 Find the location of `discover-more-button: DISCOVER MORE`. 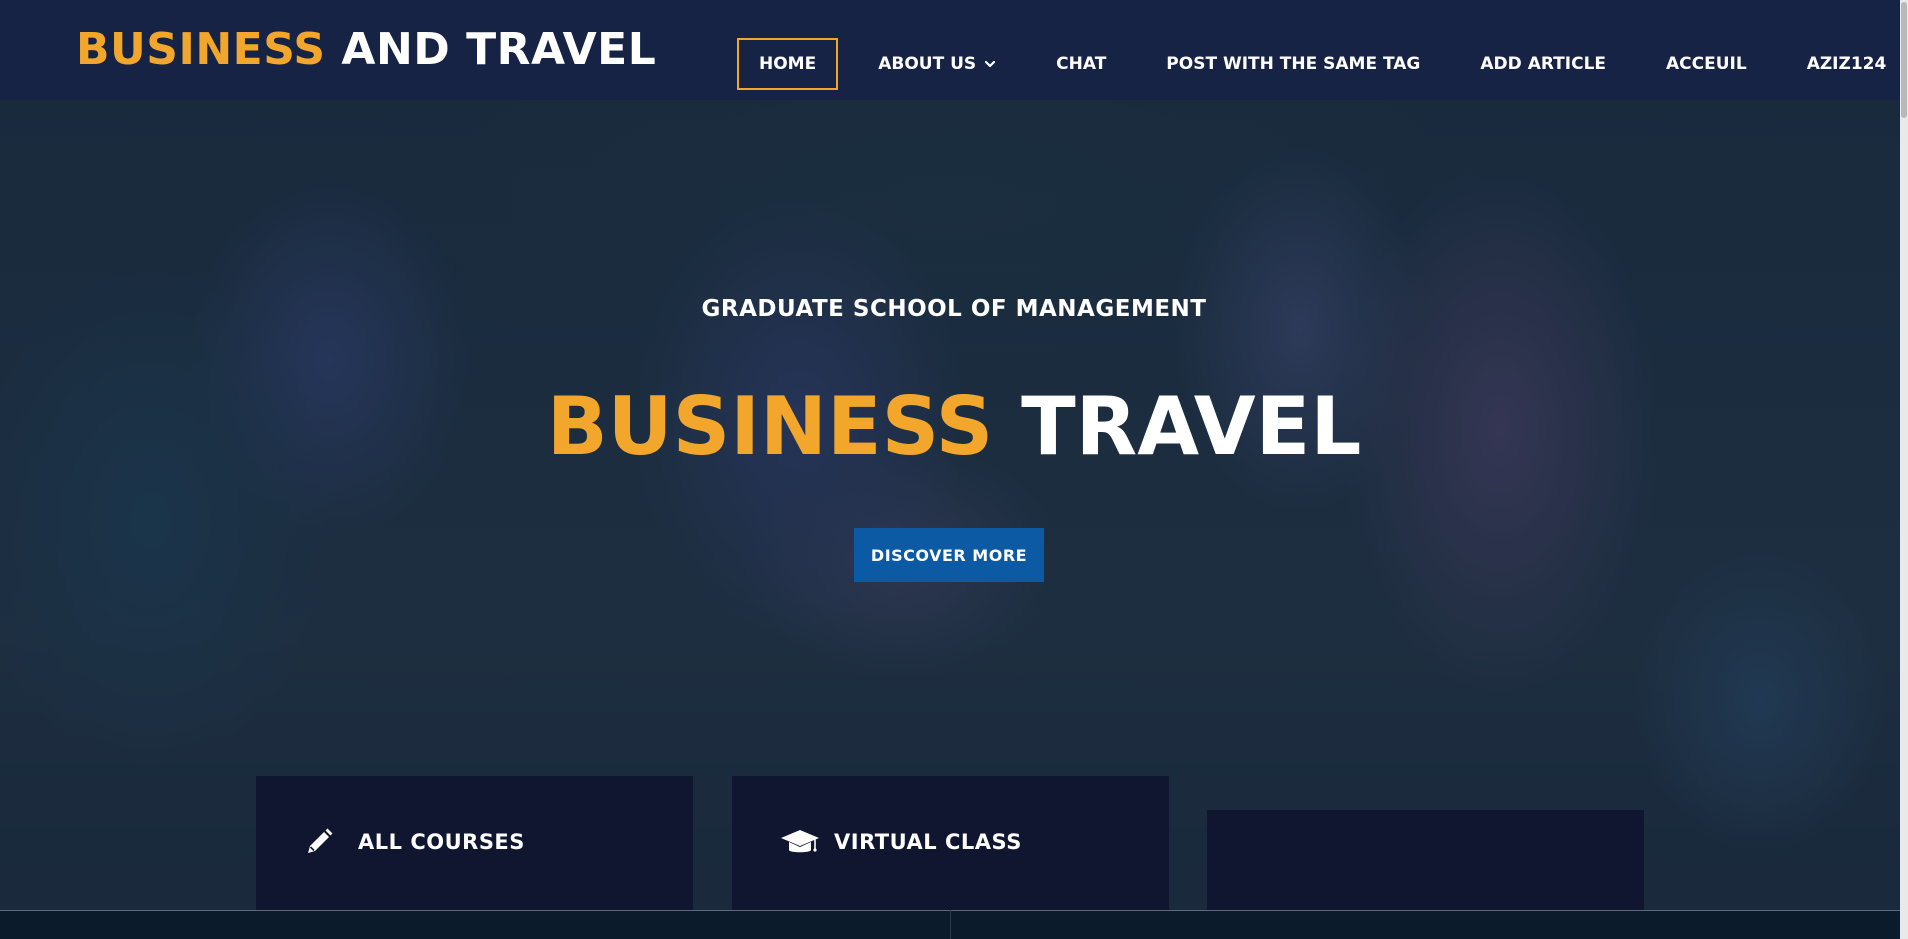

discover-more-button: DISCOVER MORE is located at coordinates (949, 555).